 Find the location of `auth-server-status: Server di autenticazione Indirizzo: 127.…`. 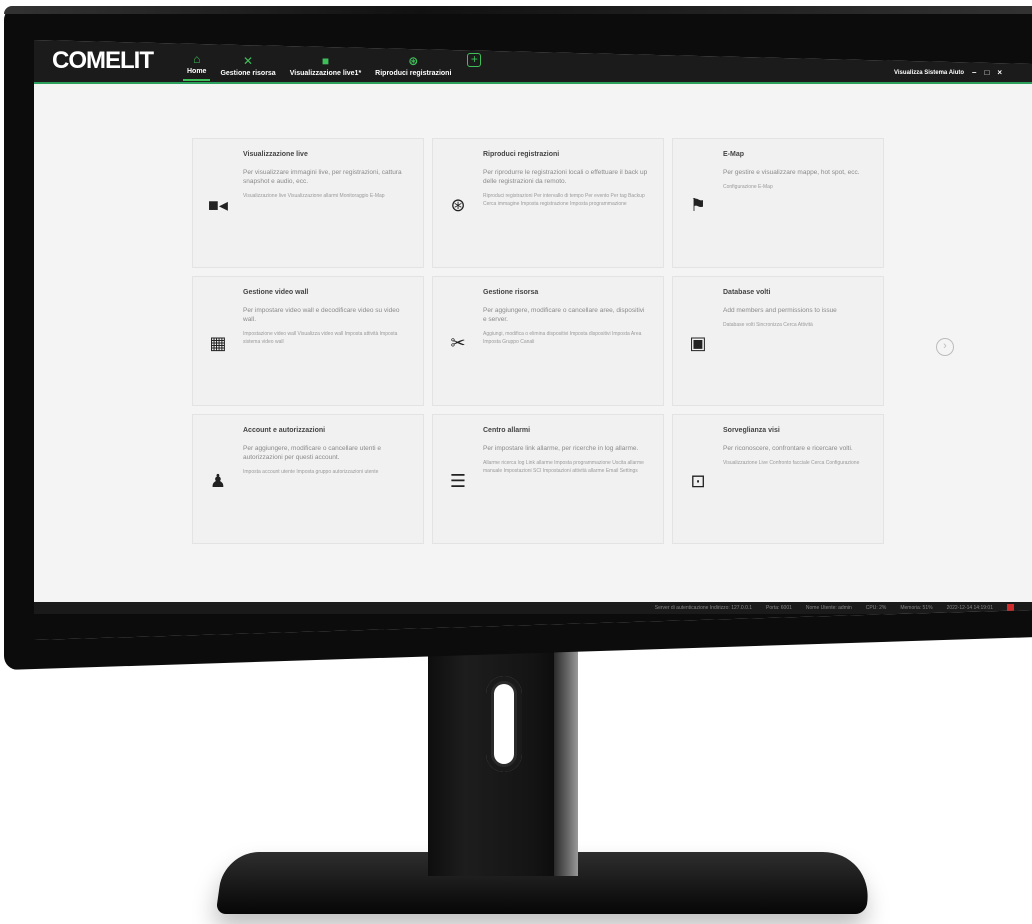

auth-server-status: Server di autenticazione Indirizzo: 127.… is located at coordinates (703, 608).